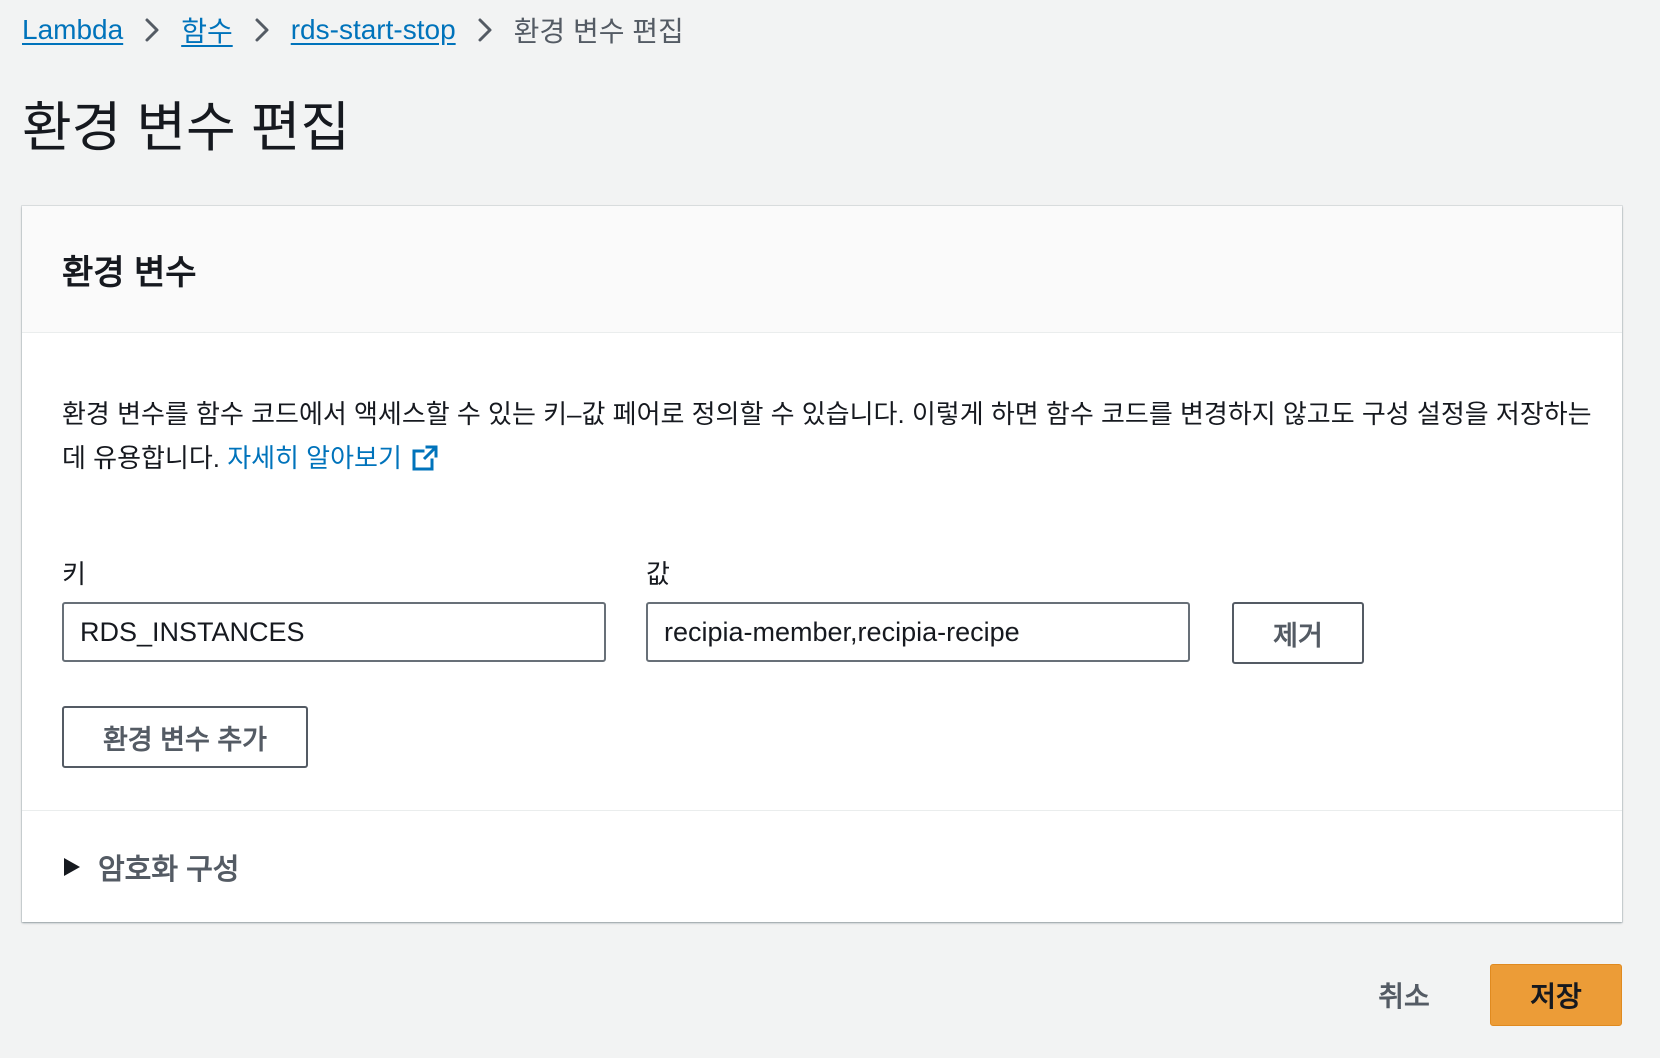 This screenshot has height=1058, width=1660. I want to click on page-title: 환경 변수 편집, so click(186, 128).